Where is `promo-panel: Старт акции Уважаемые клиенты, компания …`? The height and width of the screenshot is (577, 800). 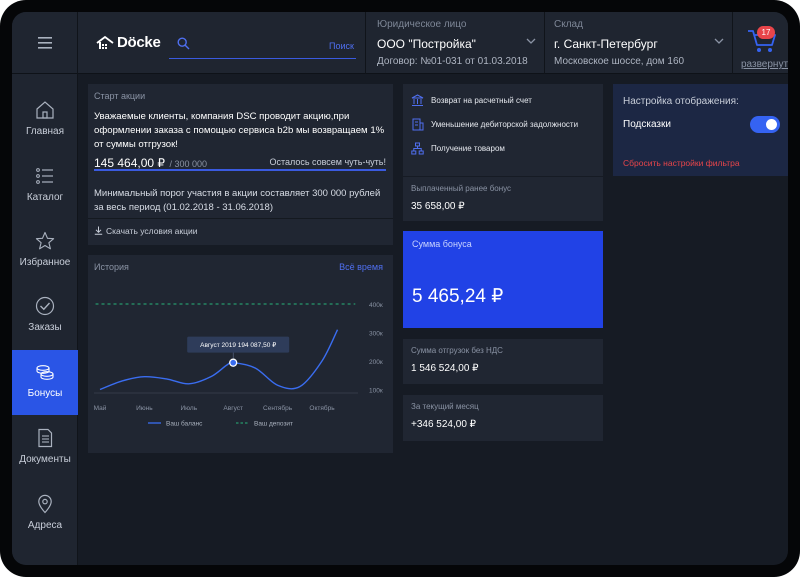 promo-panel: Старт акции Уважаемые клиенты, компания … is located at coordinates (240, 164).